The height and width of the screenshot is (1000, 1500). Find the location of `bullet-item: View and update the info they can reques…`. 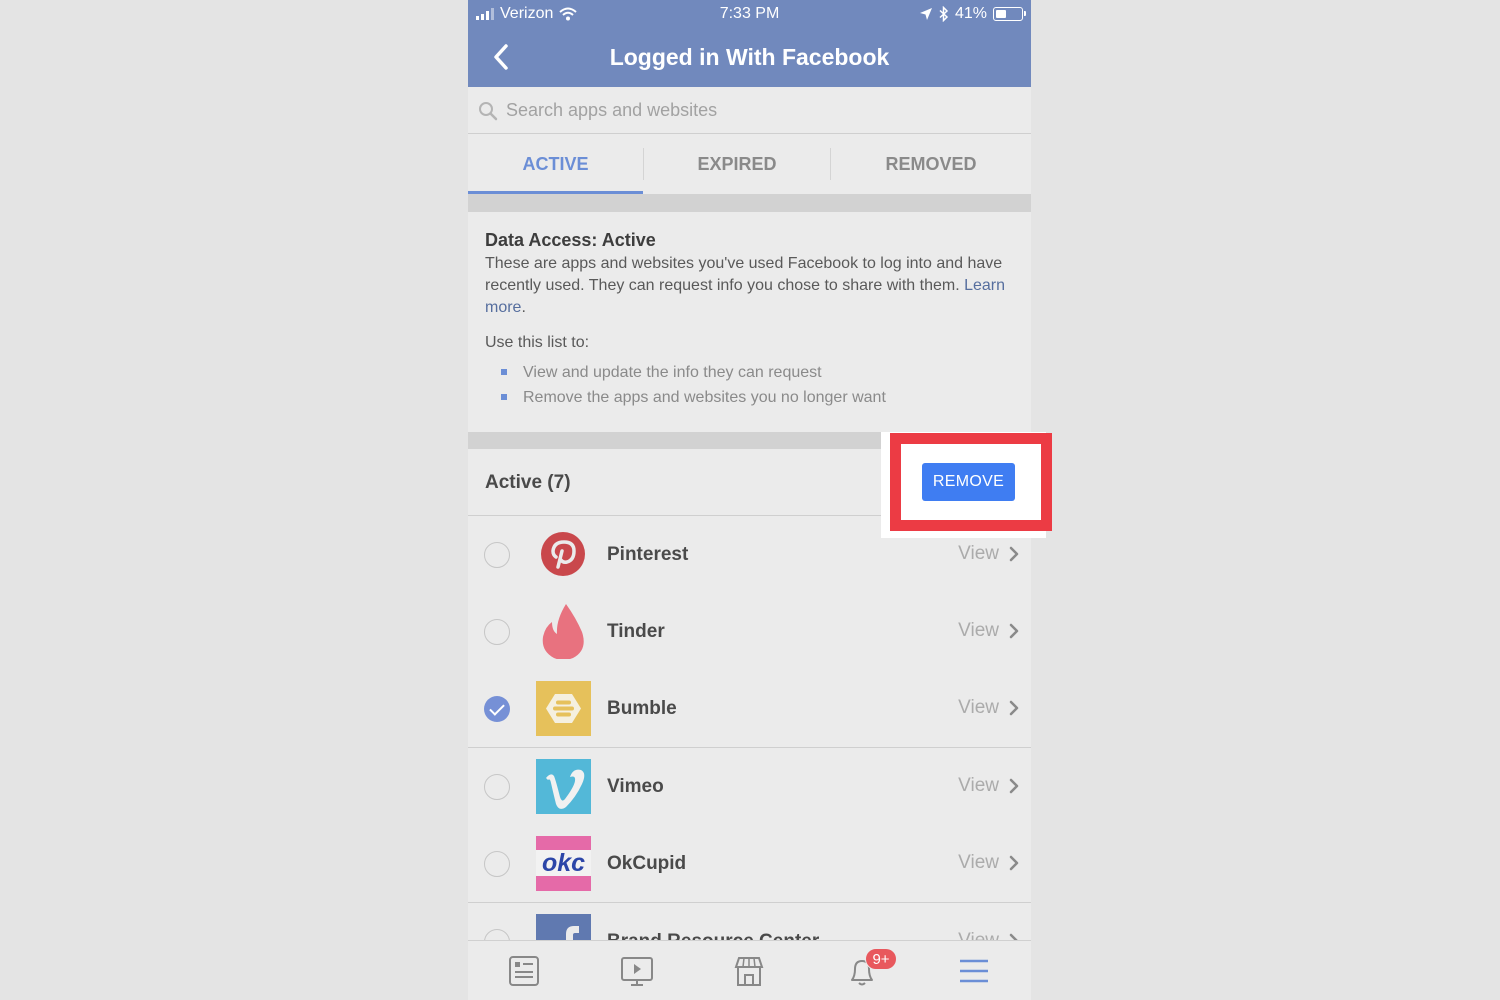

bullet-item: View and update the info they can reques… is located at coordinates (758, 372).